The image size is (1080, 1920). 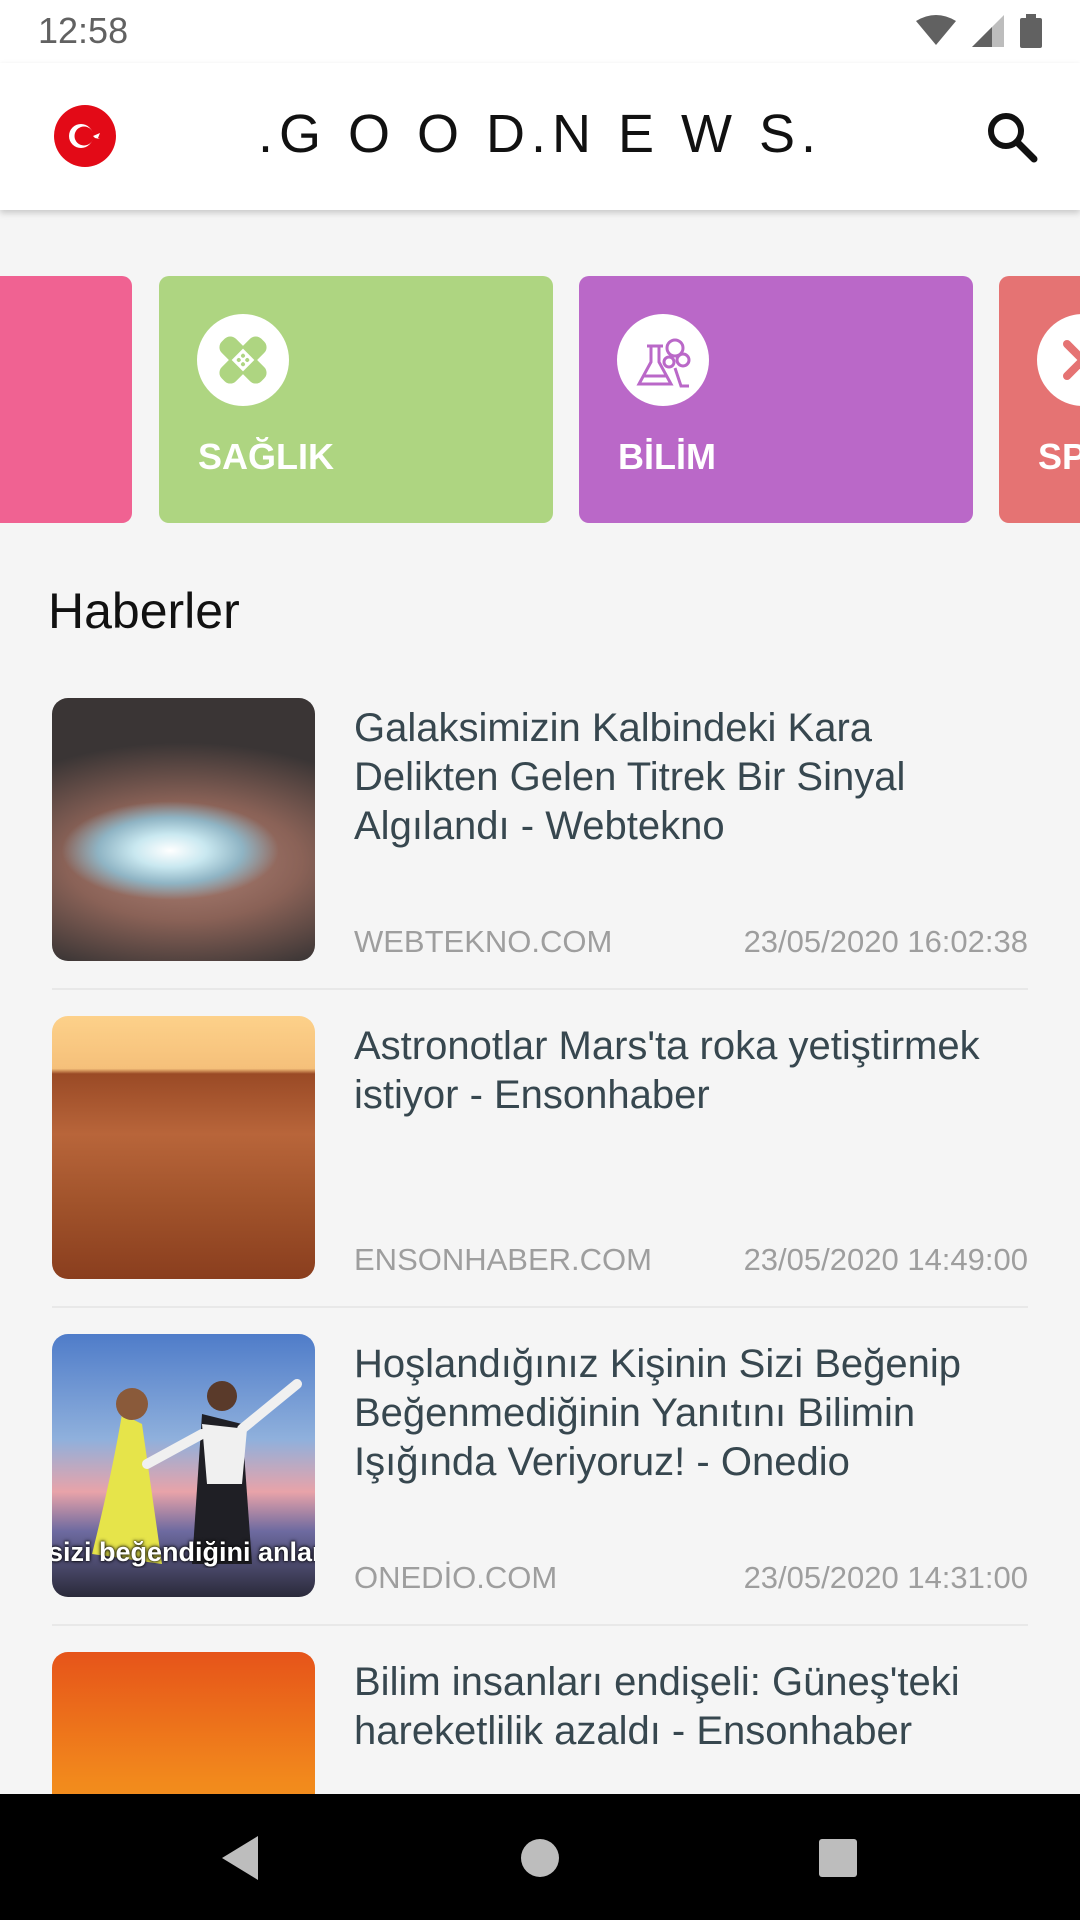 I want to click on news-date: 23/05/2020 16:02:38, so click(x=885, y=941).